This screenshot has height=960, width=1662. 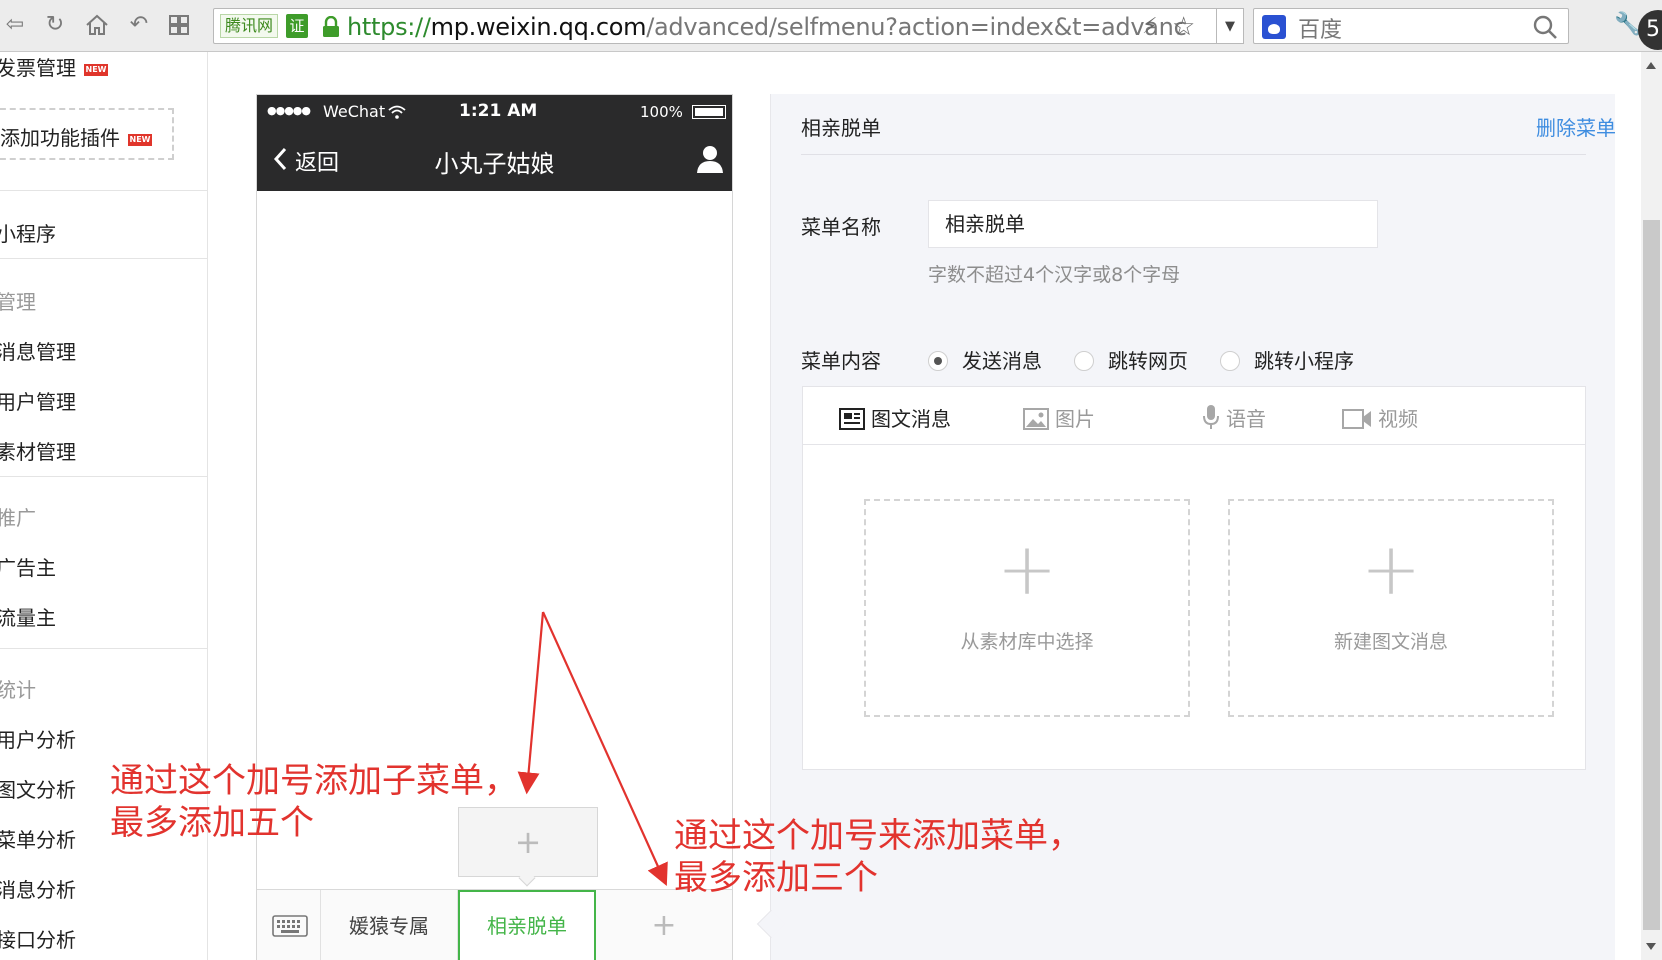 I want to click on card-label: 新建图文消息, so click(x=1390, y=642).